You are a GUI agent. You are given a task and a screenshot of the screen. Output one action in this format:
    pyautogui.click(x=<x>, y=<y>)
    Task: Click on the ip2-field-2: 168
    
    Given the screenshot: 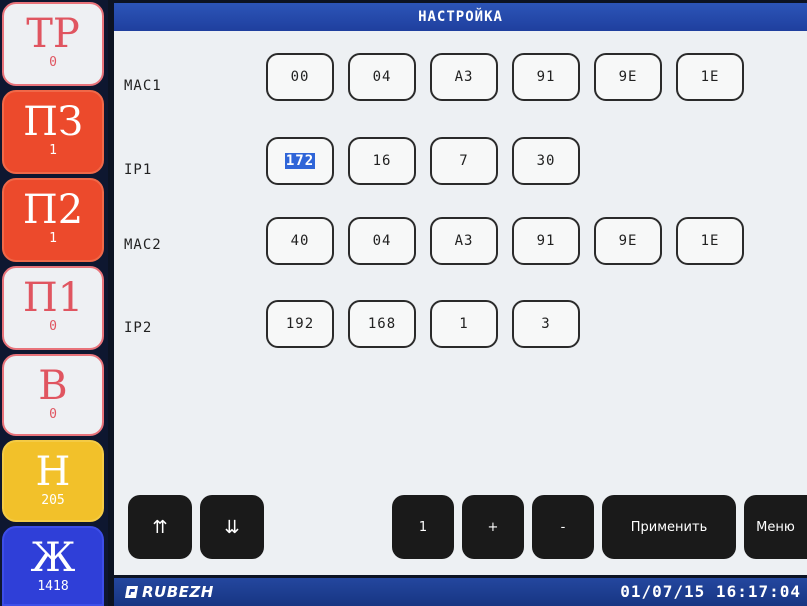 What is the action you would take?
    pyautogui.click(x=382, y=324)
    